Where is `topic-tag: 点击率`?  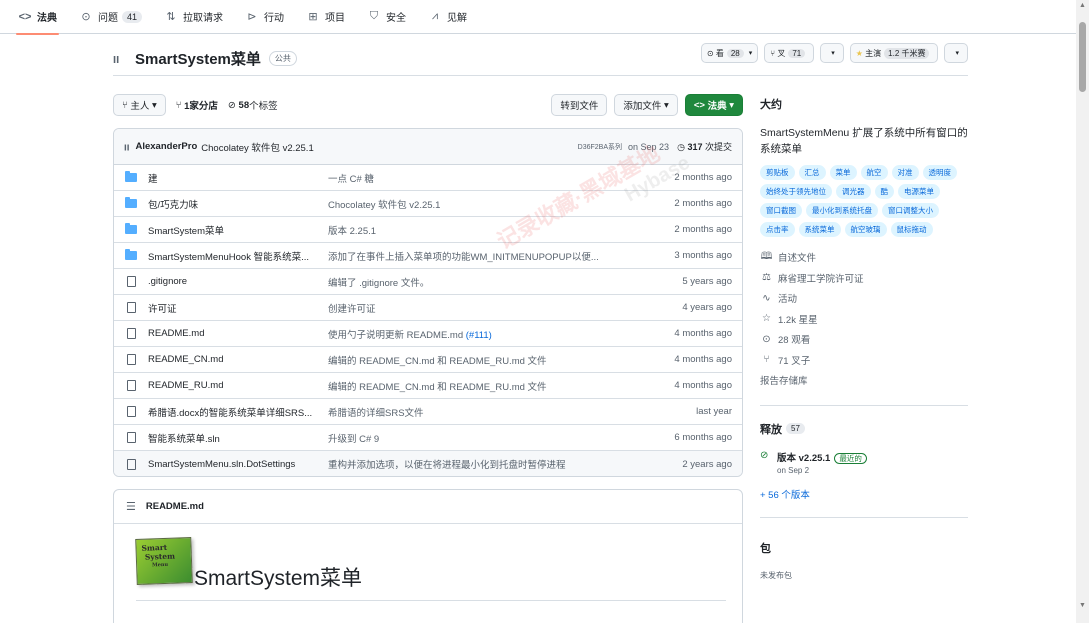 topic-tag: 点击率 is located at coordinates (777, 229).